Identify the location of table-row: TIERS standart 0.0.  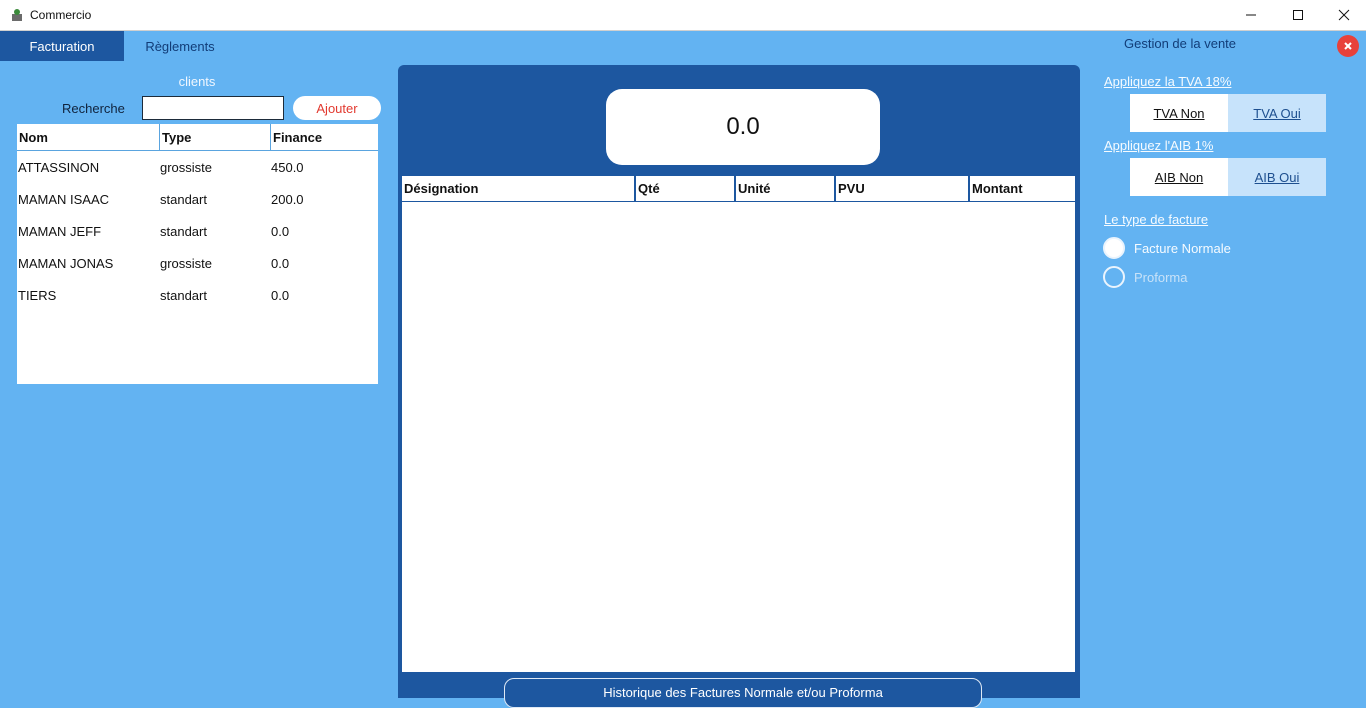
(197, 295).